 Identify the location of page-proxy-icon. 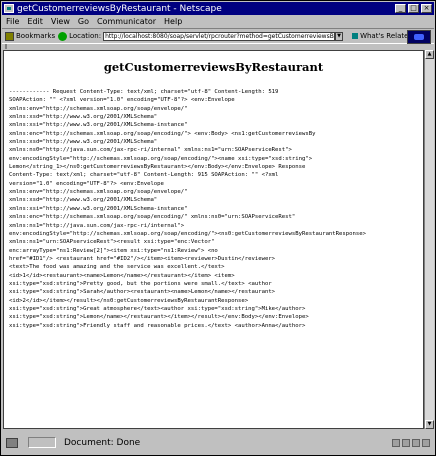
(63, 36).